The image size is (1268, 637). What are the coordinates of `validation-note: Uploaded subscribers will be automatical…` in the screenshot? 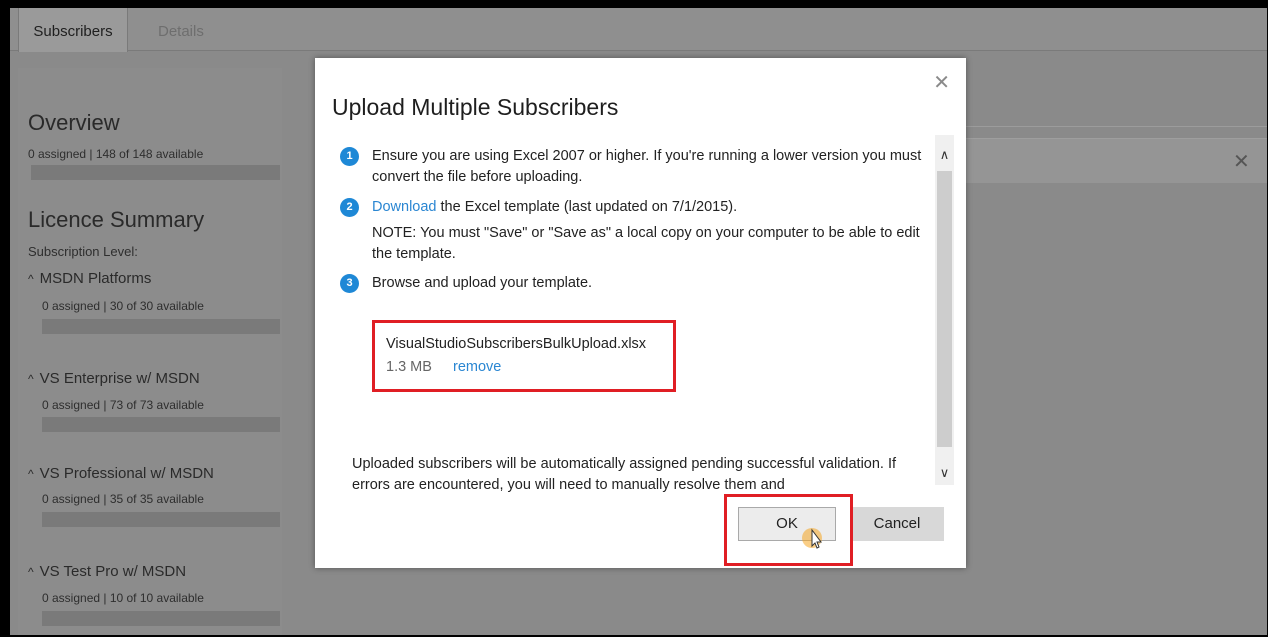 It's located at (624, 474).